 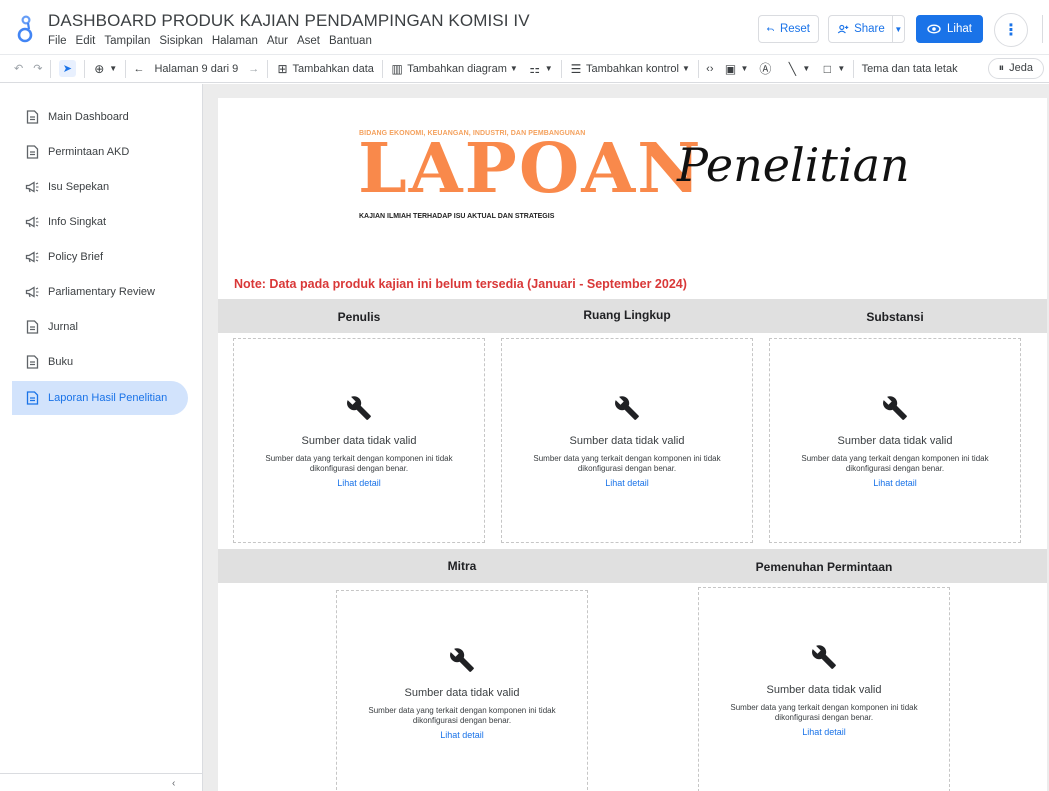 I want to click on reset-button: Reset, so click(x=788, y=29).